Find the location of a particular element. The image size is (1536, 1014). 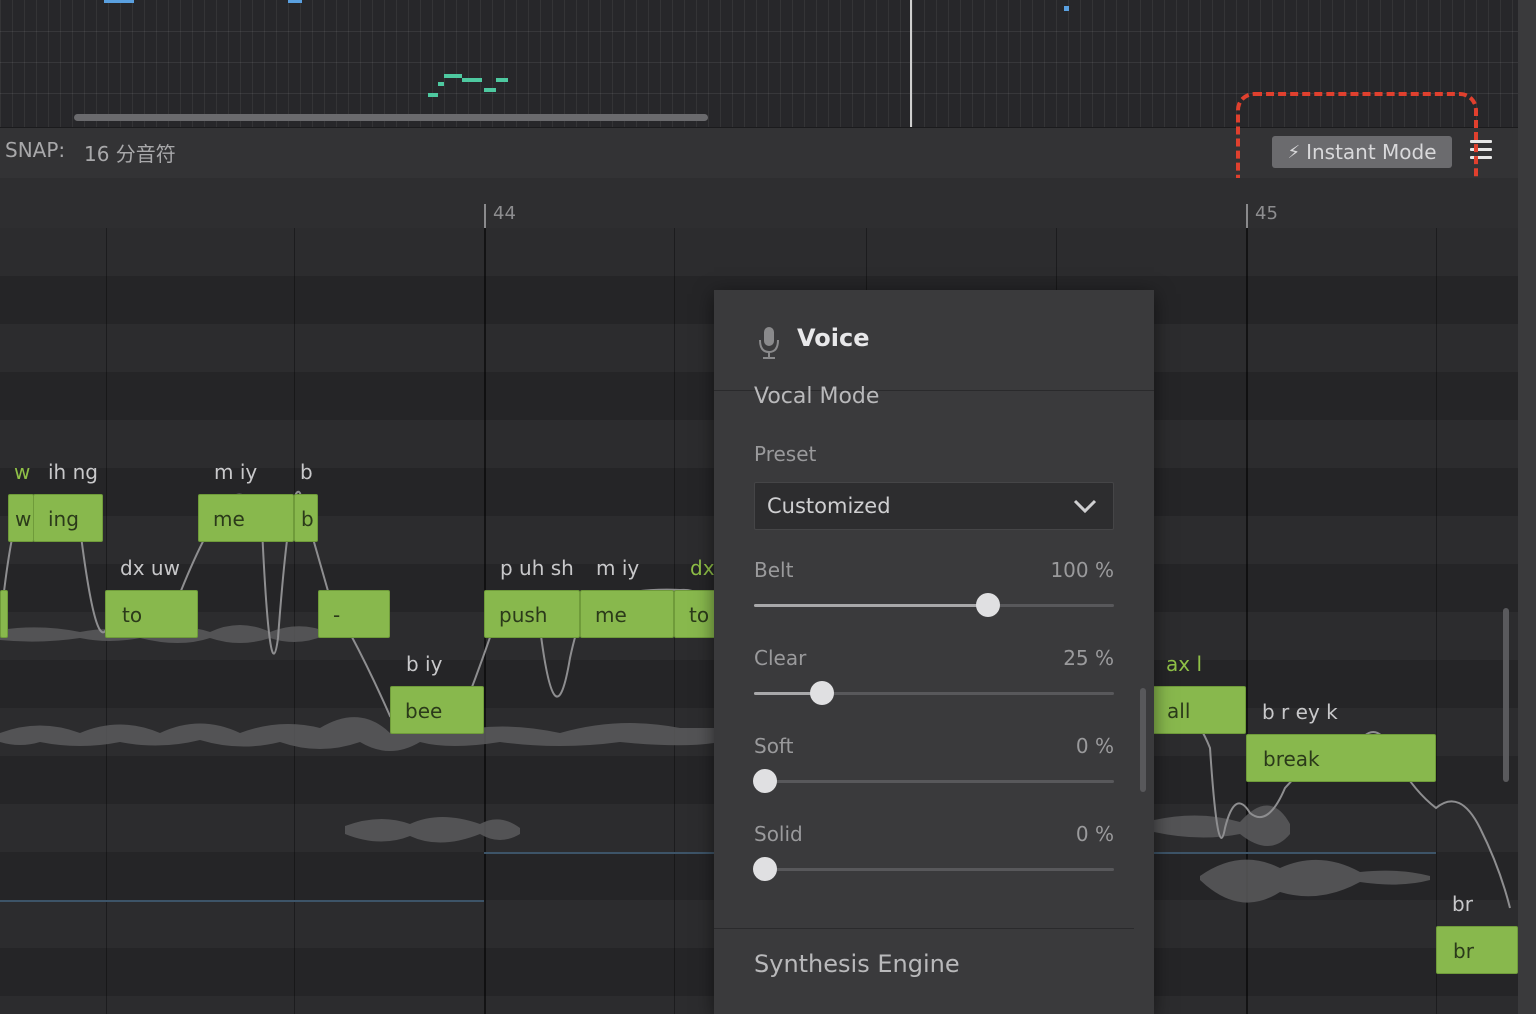

soft-slider is located at coordinates (933, 781).